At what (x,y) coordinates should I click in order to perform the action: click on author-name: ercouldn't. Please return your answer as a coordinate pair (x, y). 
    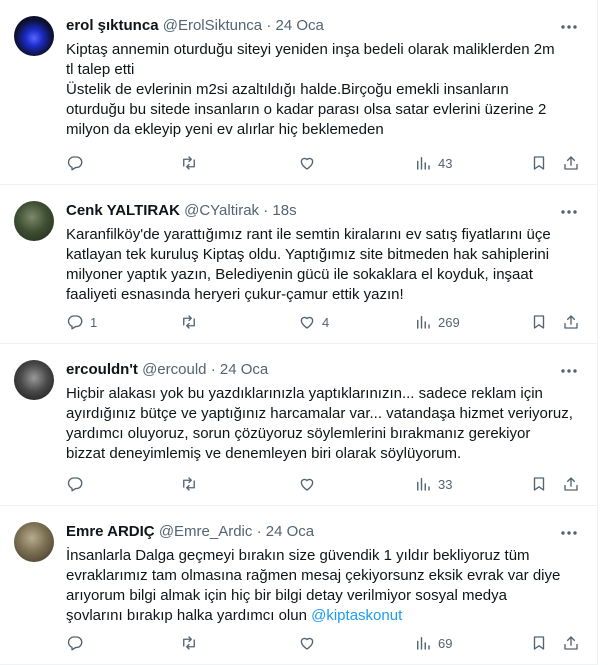
    Looking at the image, I should click on (102, 369).